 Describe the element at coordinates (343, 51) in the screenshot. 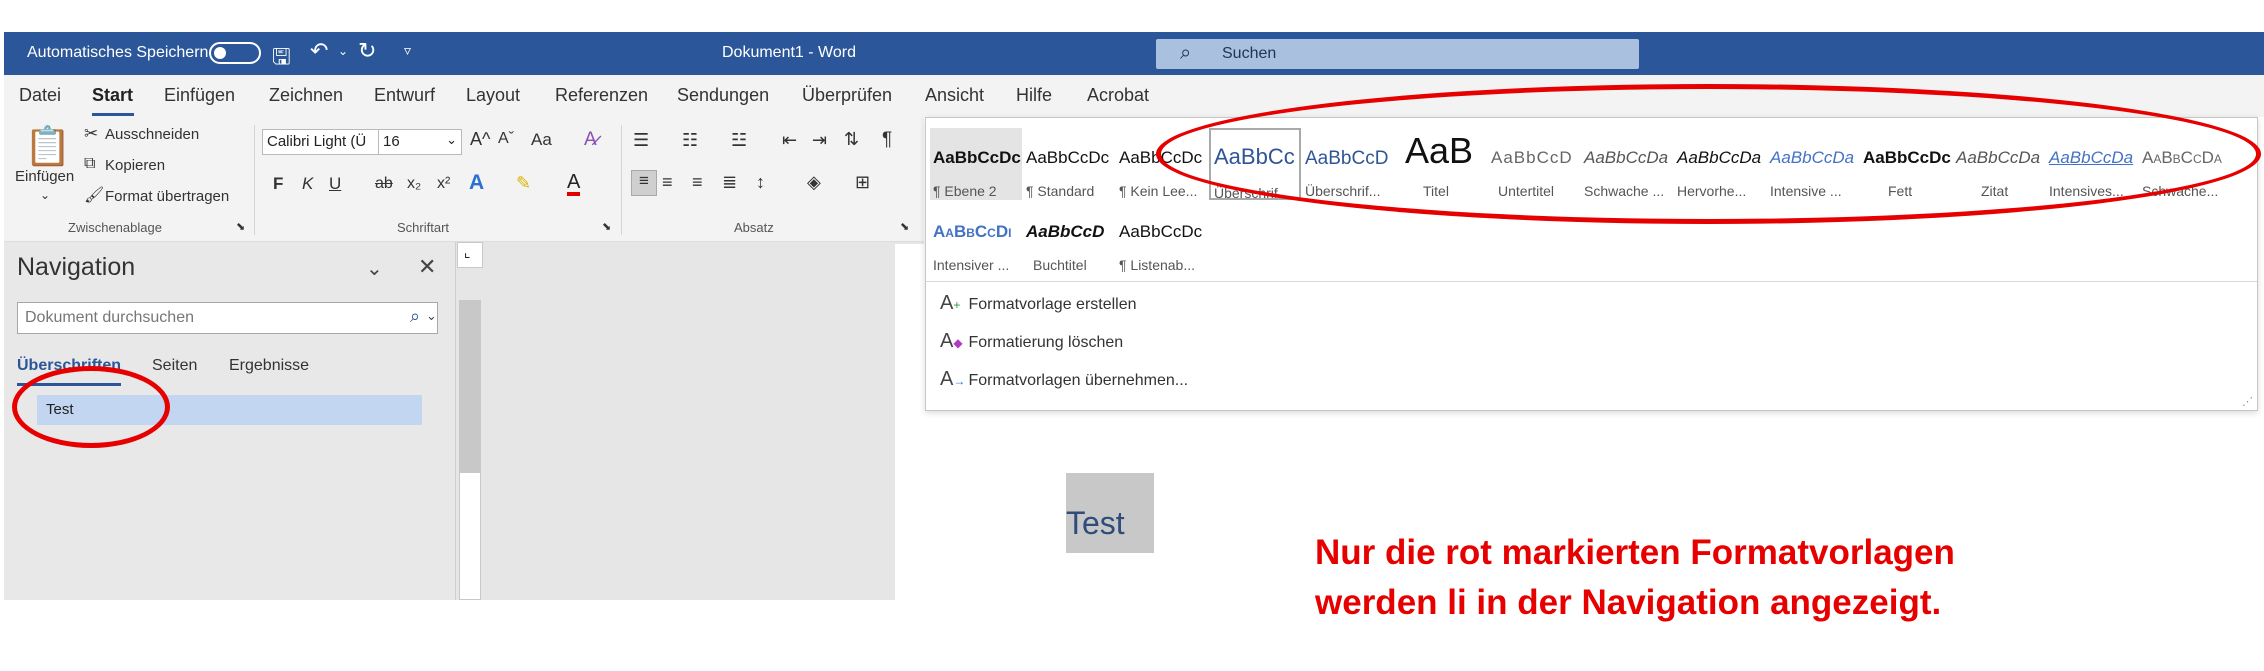

I see `undo-dropdown-icon: ⌄` at that location.